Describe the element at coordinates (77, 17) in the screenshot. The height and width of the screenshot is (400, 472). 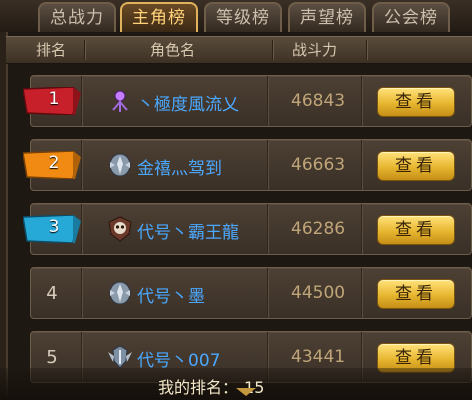
I see `tab-total-power: 总战力` at that location.